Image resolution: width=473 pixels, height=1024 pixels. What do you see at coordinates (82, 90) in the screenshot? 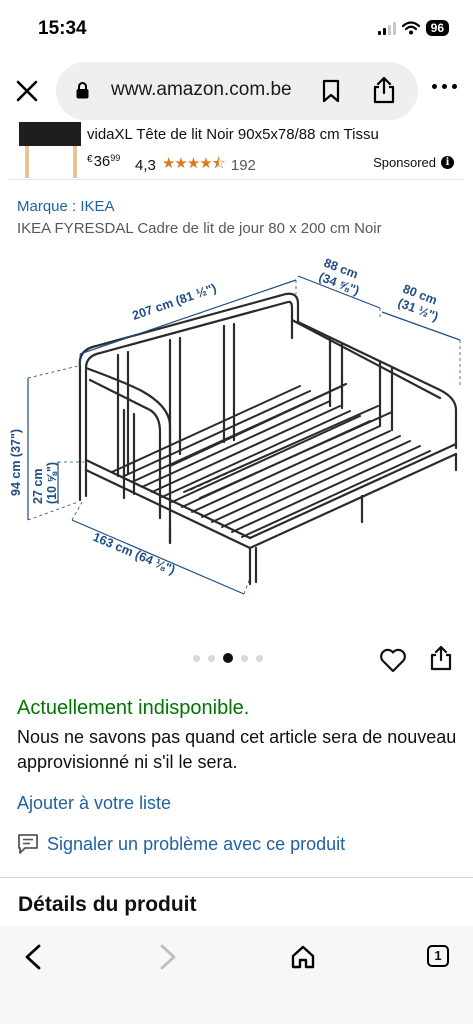
I see `lock-icon` at bounding box center [82, 90].